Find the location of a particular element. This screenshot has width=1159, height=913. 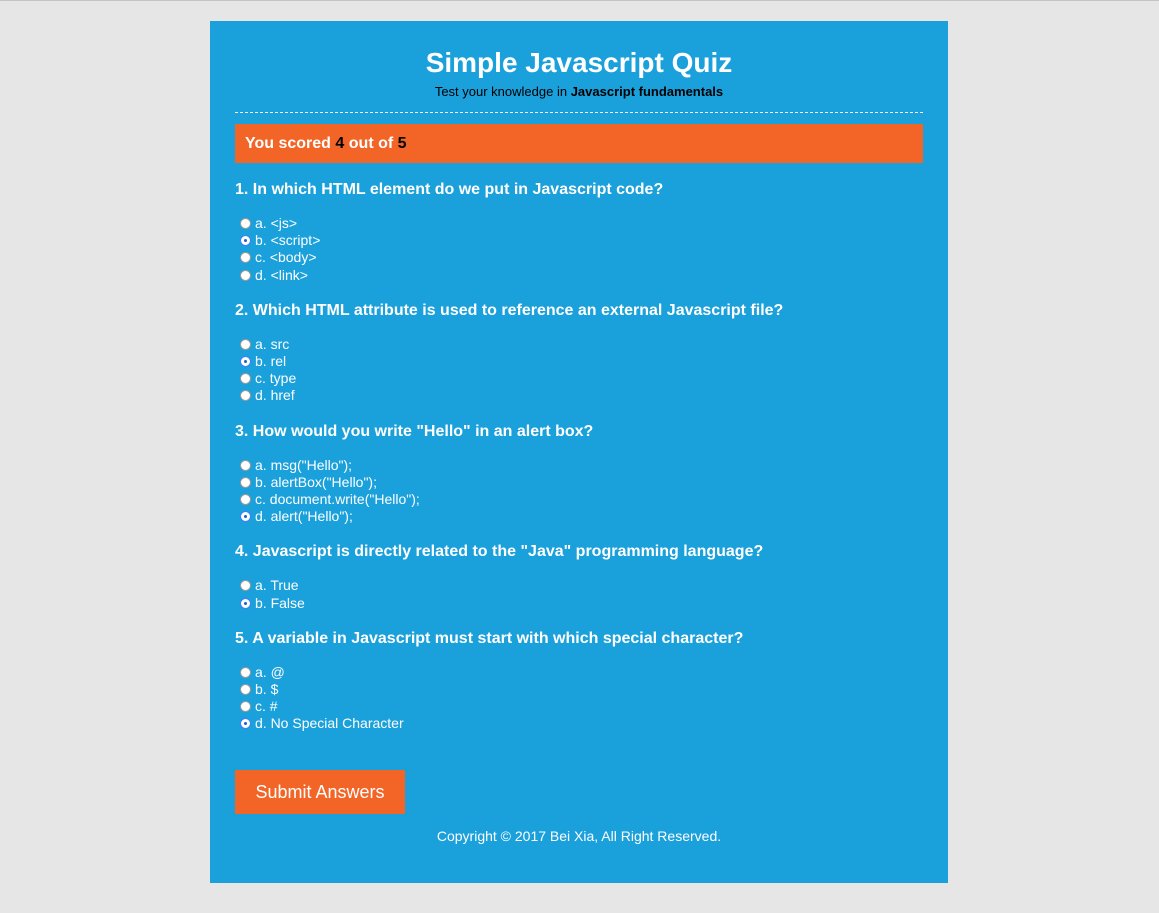

option-label: b. <script> is located at coordinates (287, 240).